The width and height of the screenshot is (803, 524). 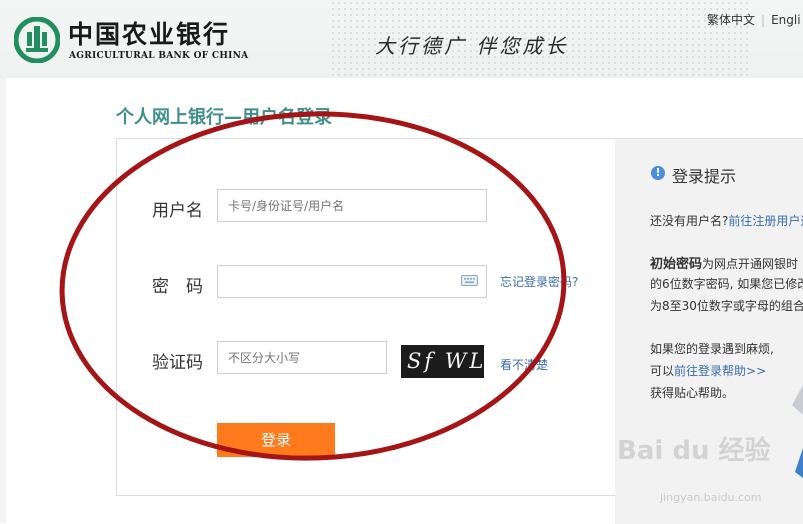 What do you see at coordinates (726, 306) in the screenshot?
I see `initial-password-line3: 为8至30位数字或字母的组合` at bounding box center [726, 306].